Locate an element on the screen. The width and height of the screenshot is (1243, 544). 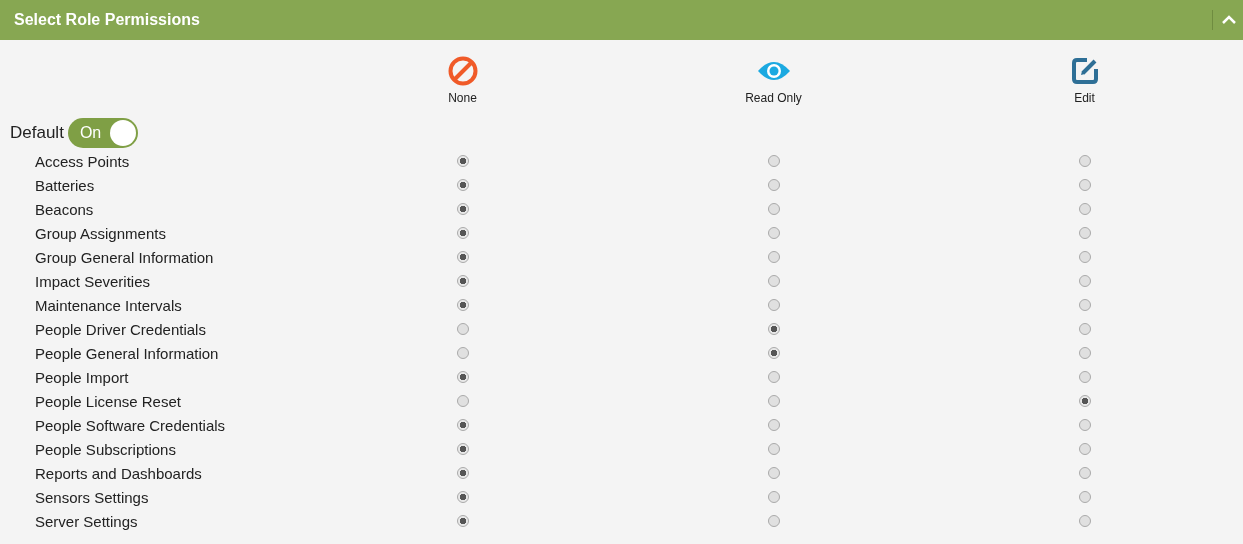
permission-name: Beacons is located at coordinates (64, 209).